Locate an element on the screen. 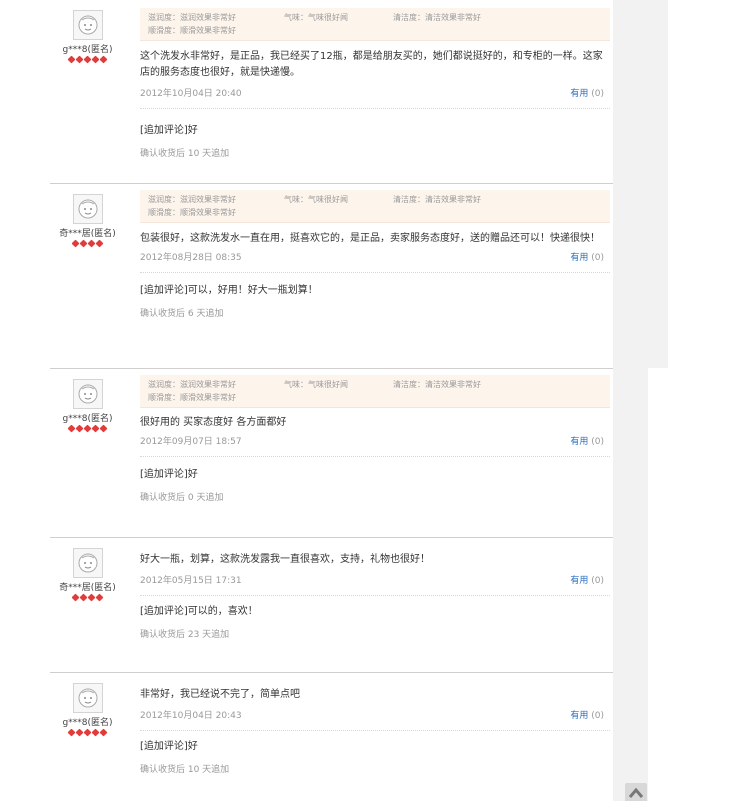 The height and width of the screenshot is (805, 750). review-time: 2012年08月28日 08:35 is located at coordinates (191, 258).